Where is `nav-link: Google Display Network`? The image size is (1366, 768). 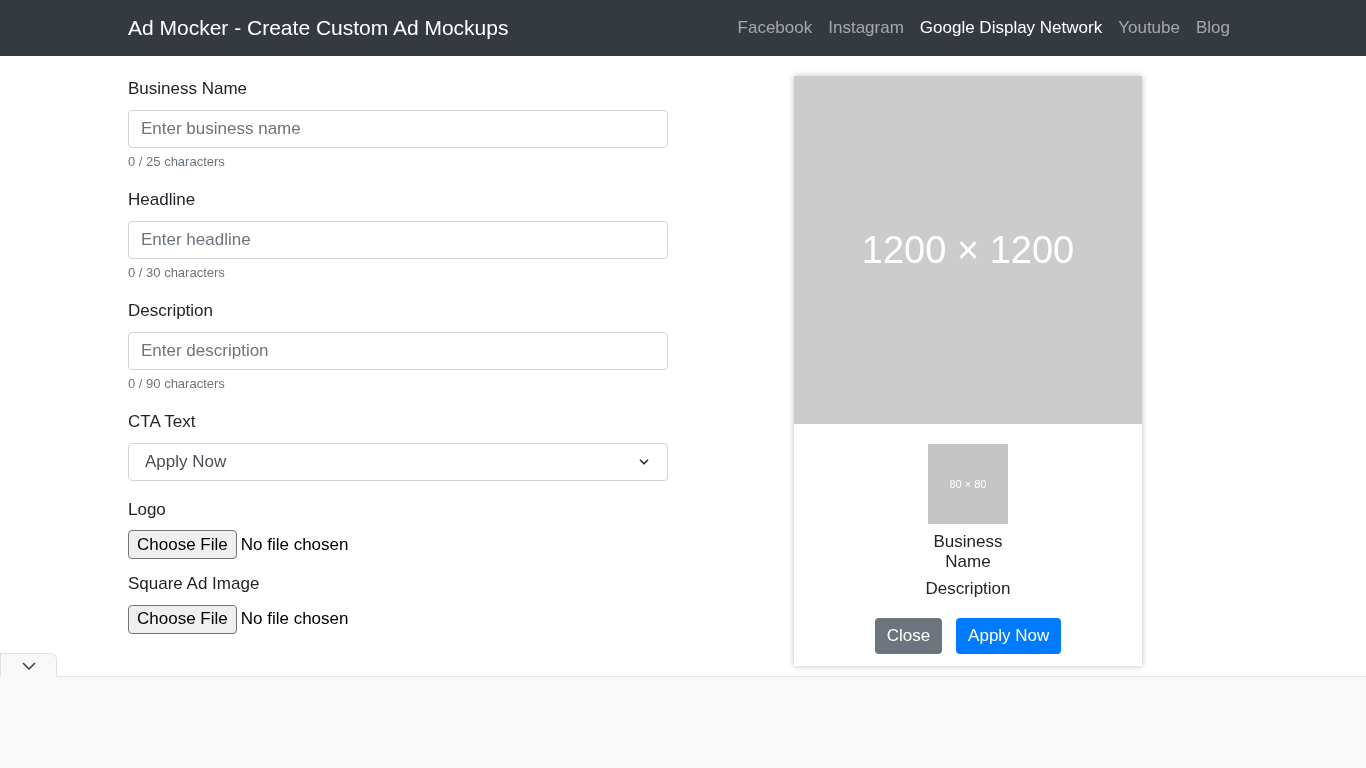
nav-link: Google Display Network is located at coordinates (1011, 28).